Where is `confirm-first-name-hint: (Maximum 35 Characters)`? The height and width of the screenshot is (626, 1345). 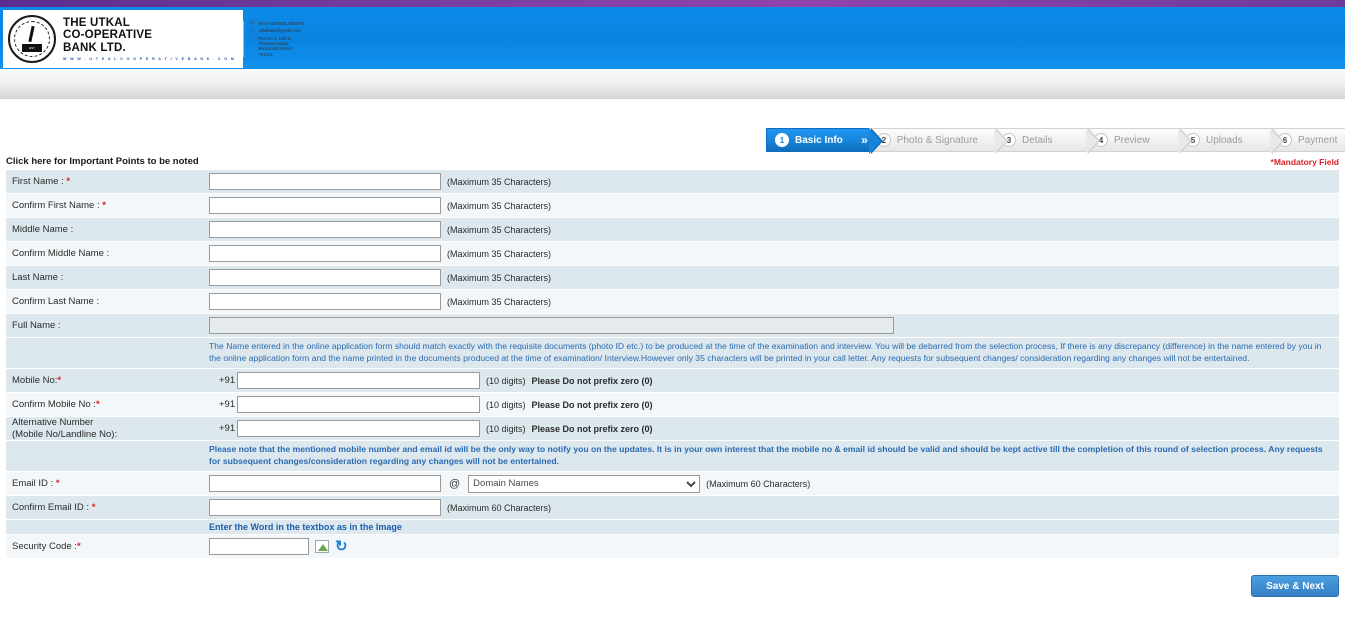 confirm-first-name-hint: (Maximum 35 Characters) is located at coordinates (499, 205).